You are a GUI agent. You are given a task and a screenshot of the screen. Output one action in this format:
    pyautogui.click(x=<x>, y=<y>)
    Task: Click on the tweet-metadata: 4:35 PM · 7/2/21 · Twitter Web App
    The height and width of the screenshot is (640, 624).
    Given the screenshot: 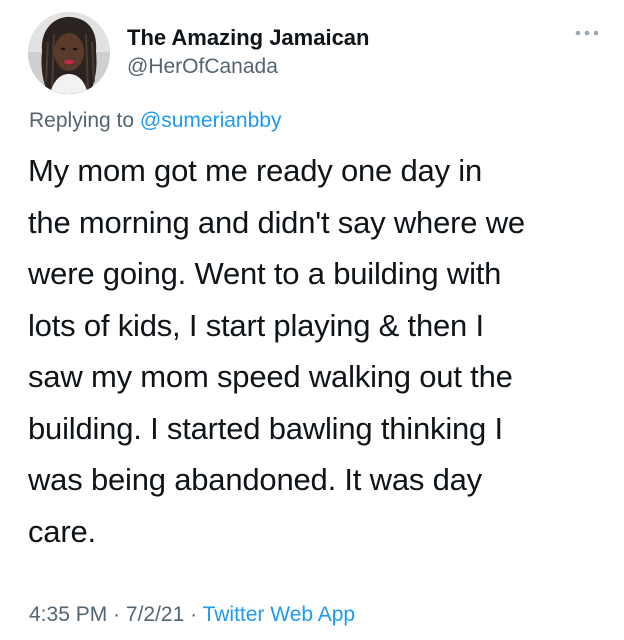 What is the action you would take?
    pyautogui.click(x=192, y=615)
    